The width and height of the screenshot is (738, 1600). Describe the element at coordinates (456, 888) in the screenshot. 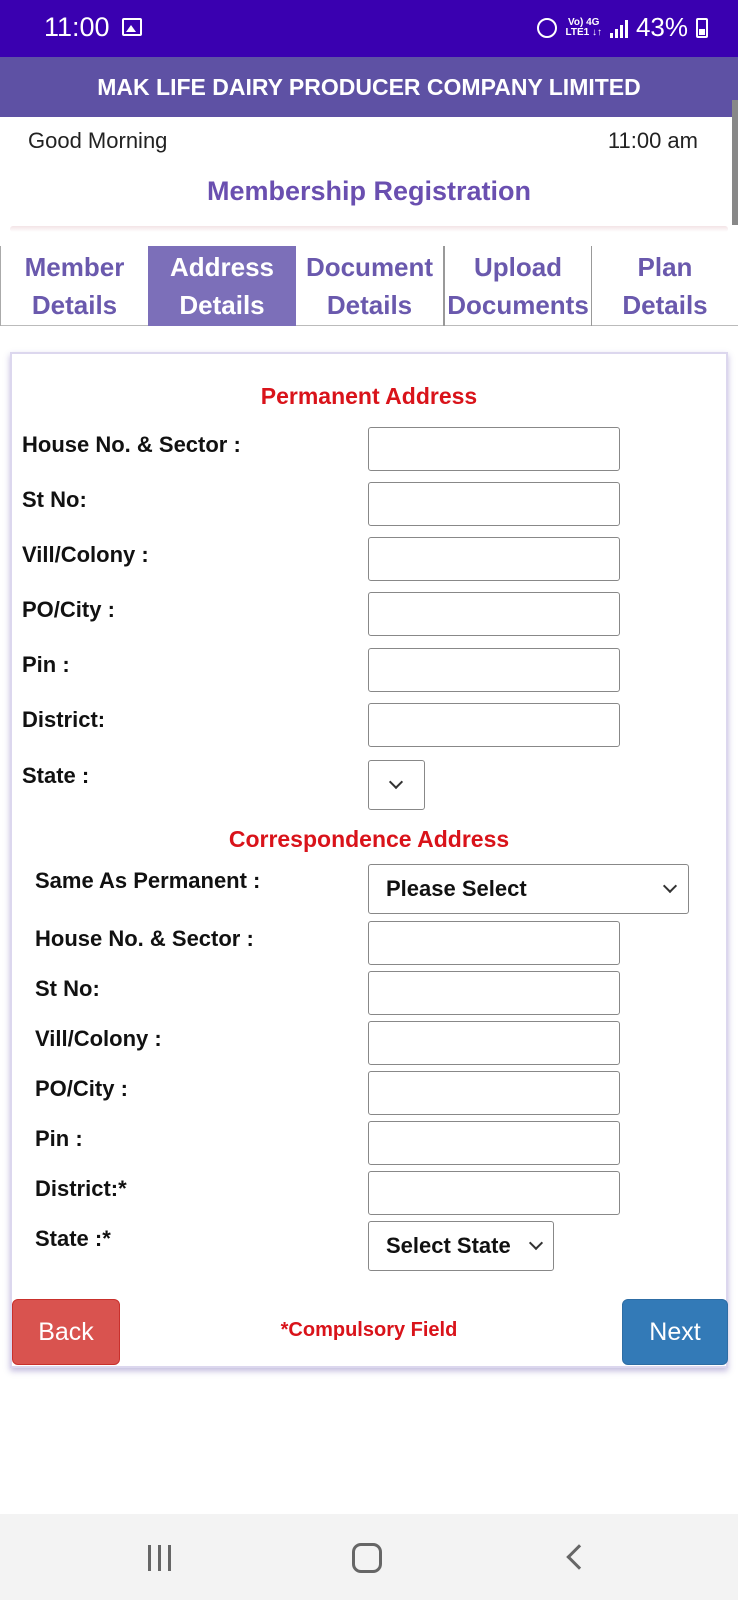

I see `same-as-permanent-value: Please Select` at that location.